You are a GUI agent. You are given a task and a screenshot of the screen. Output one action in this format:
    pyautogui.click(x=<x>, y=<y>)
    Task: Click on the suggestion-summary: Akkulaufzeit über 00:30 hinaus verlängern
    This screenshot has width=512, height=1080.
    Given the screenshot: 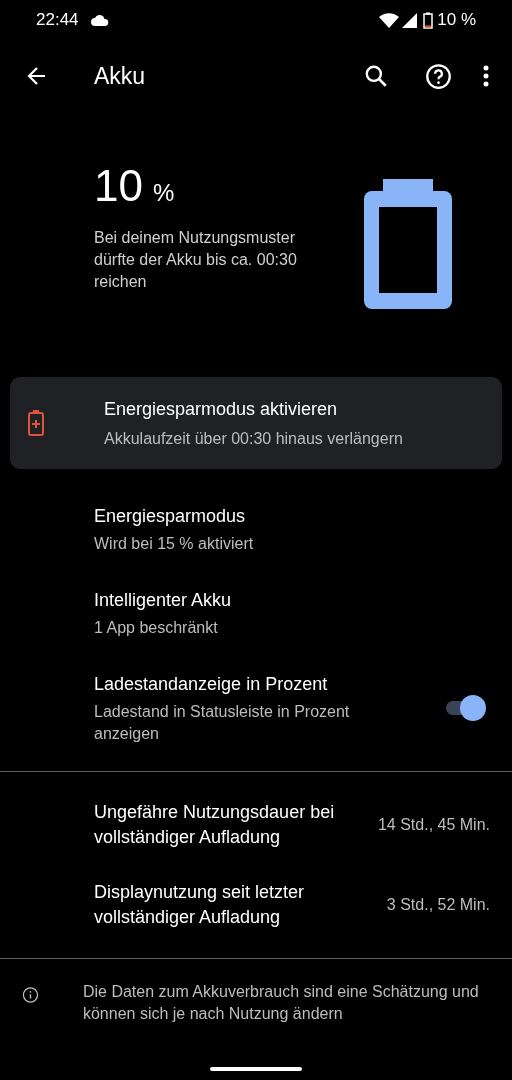 What is the action you would take?
    pyautogui.click(x=253, y=438)
    